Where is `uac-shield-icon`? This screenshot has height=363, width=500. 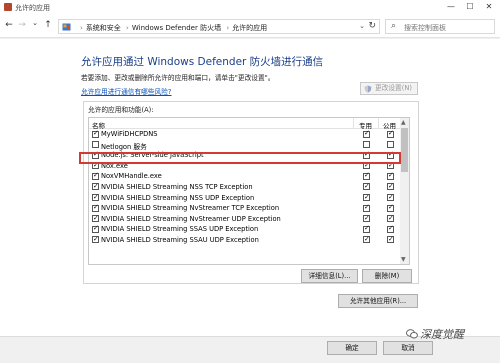
uac-shield-icon is located at coordinates (368, 89).